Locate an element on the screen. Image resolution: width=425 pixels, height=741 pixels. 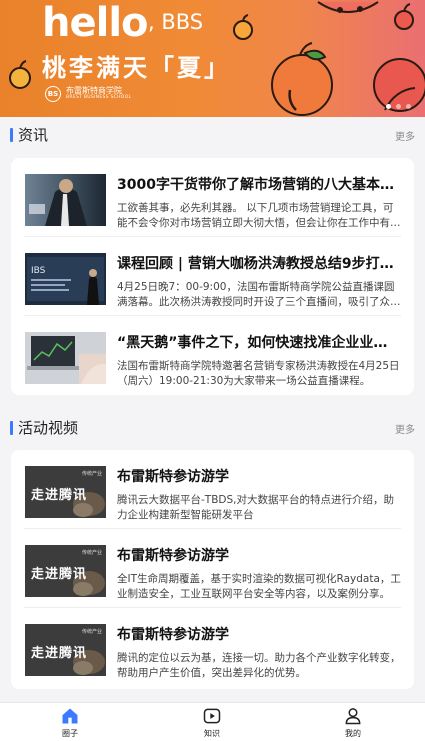
banner-bbs-text: , BBS is located at coordinates (176, 22).